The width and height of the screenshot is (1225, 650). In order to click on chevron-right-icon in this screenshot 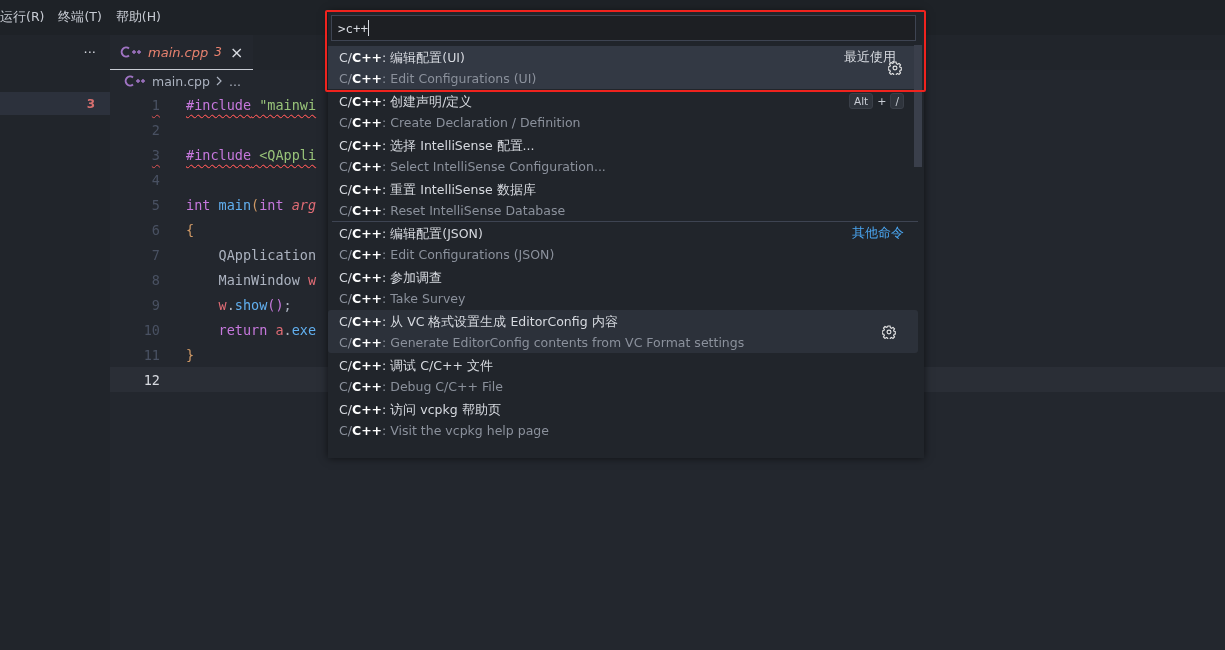, I will do `click(219, 81)`.